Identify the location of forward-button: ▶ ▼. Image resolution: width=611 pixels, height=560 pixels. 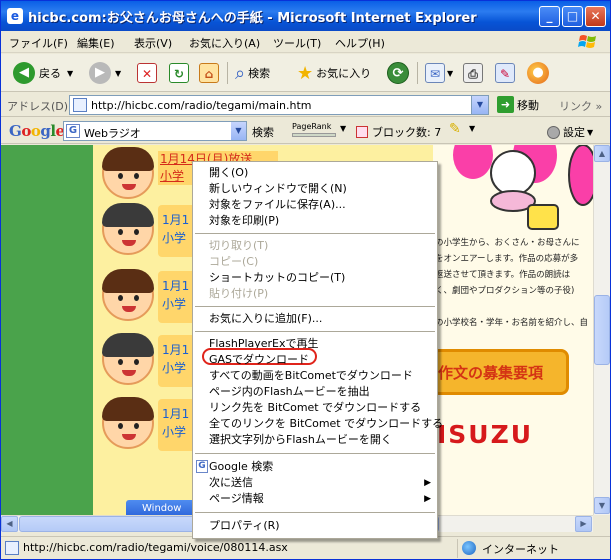
(105, 73).